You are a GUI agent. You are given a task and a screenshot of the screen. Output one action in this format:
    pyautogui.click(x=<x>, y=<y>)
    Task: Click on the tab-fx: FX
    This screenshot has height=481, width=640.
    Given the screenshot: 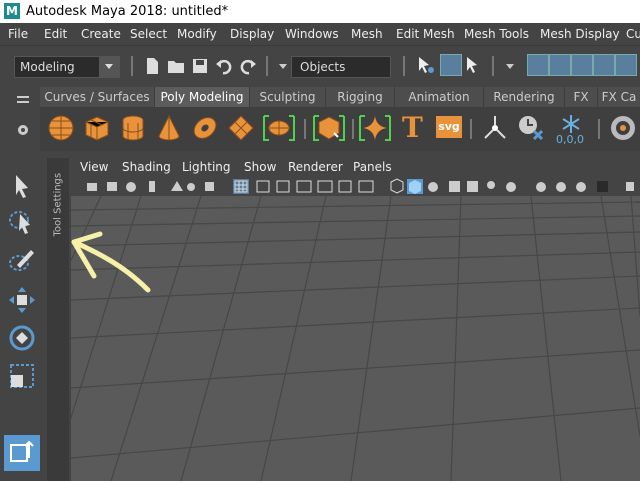 What is the action you would take?
    pyautogui.click(x=581, y=97)
    